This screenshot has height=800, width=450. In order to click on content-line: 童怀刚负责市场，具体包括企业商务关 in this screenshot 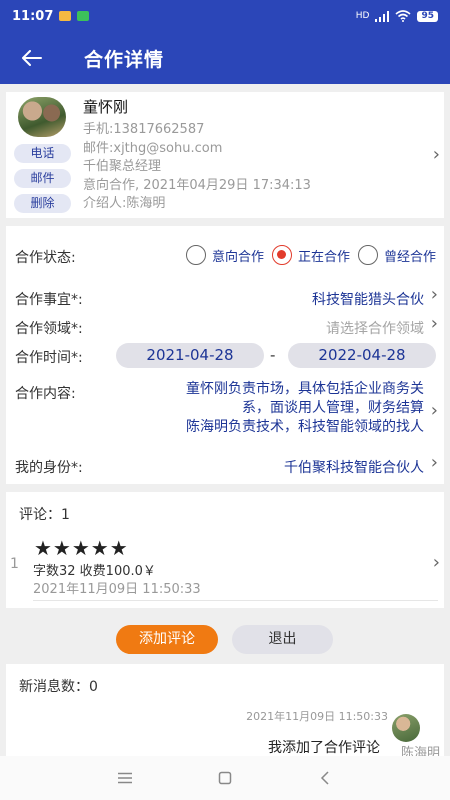, I will do `click(305, 389)`.